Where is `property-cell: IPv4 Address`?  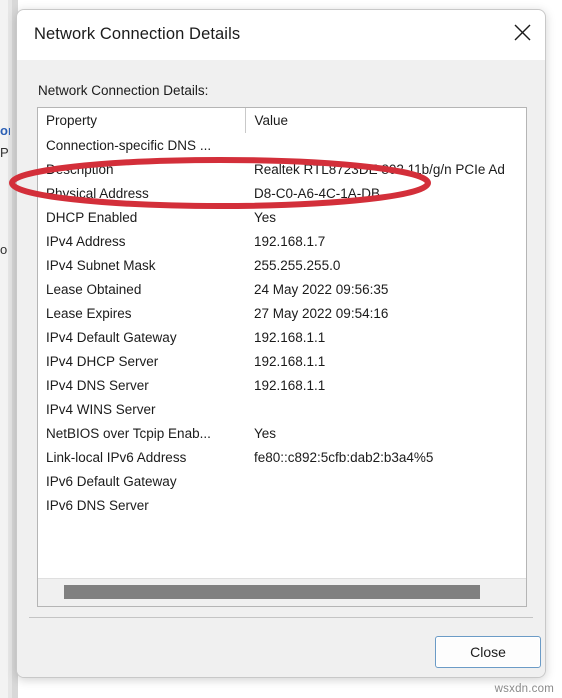 property-cell: IPv4 Address is located at coordinates (86, 241).